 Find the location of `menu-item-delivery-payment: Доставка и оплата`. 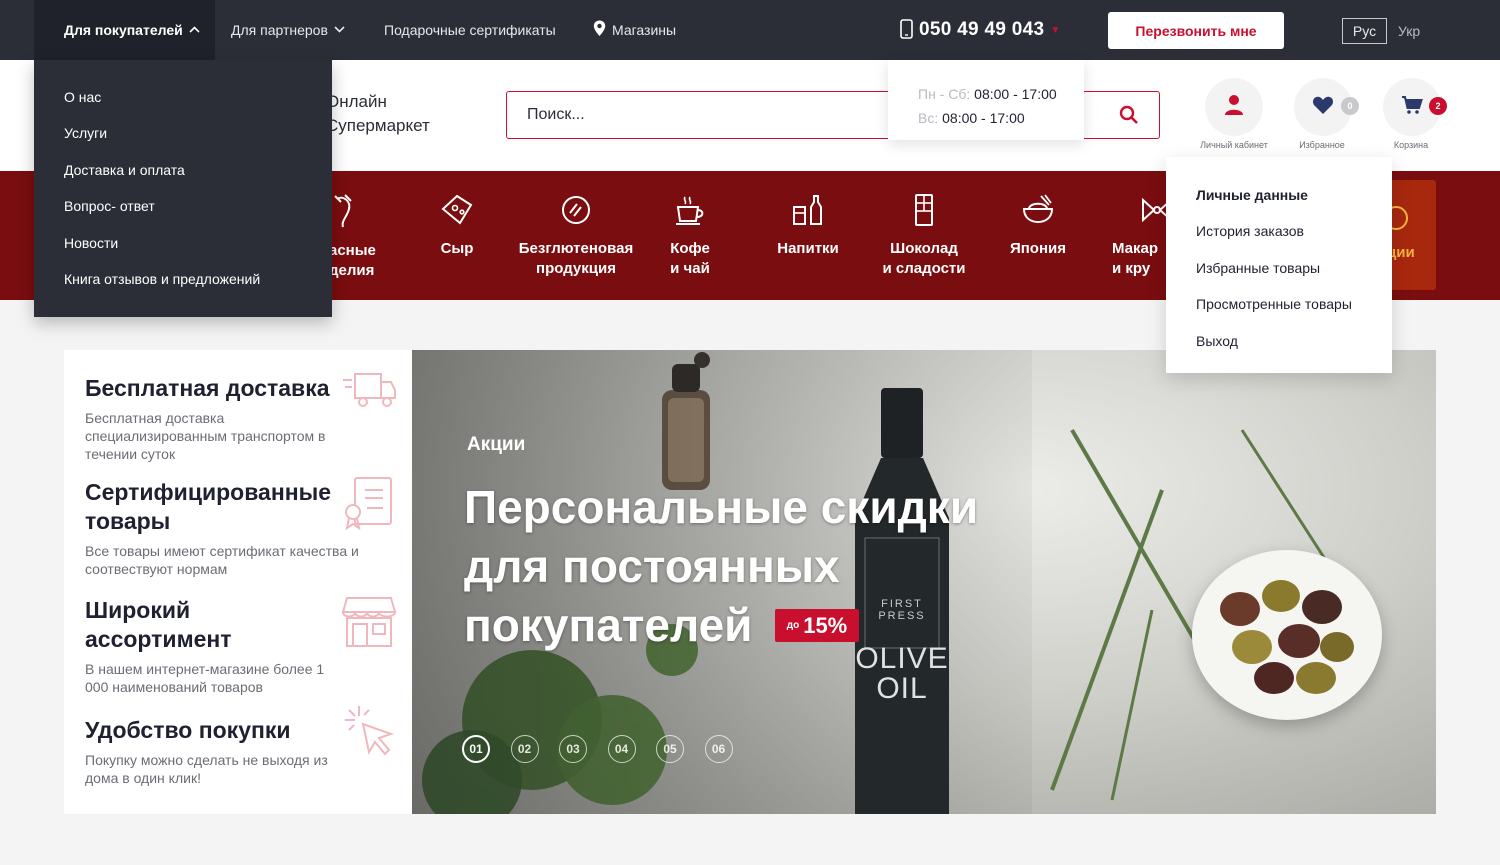

menu-item-delivery-payment: Доставка и оплата is located at coordinates (183, 179).